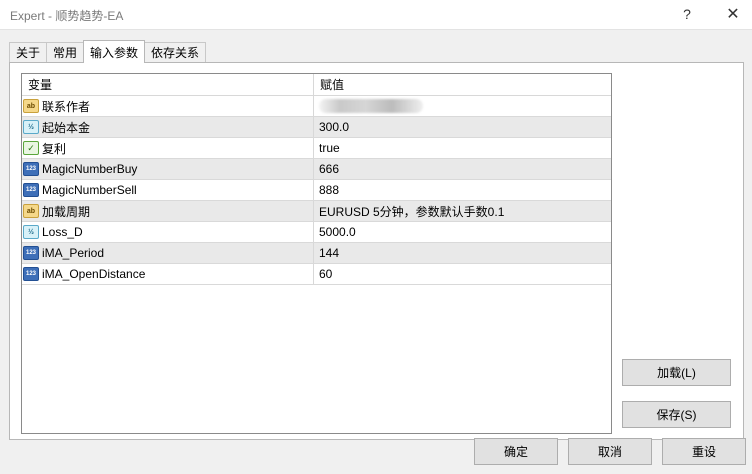  Describe the element at coordinates (687, 14) in the screenshot. I see `help-button: ?` at that location.